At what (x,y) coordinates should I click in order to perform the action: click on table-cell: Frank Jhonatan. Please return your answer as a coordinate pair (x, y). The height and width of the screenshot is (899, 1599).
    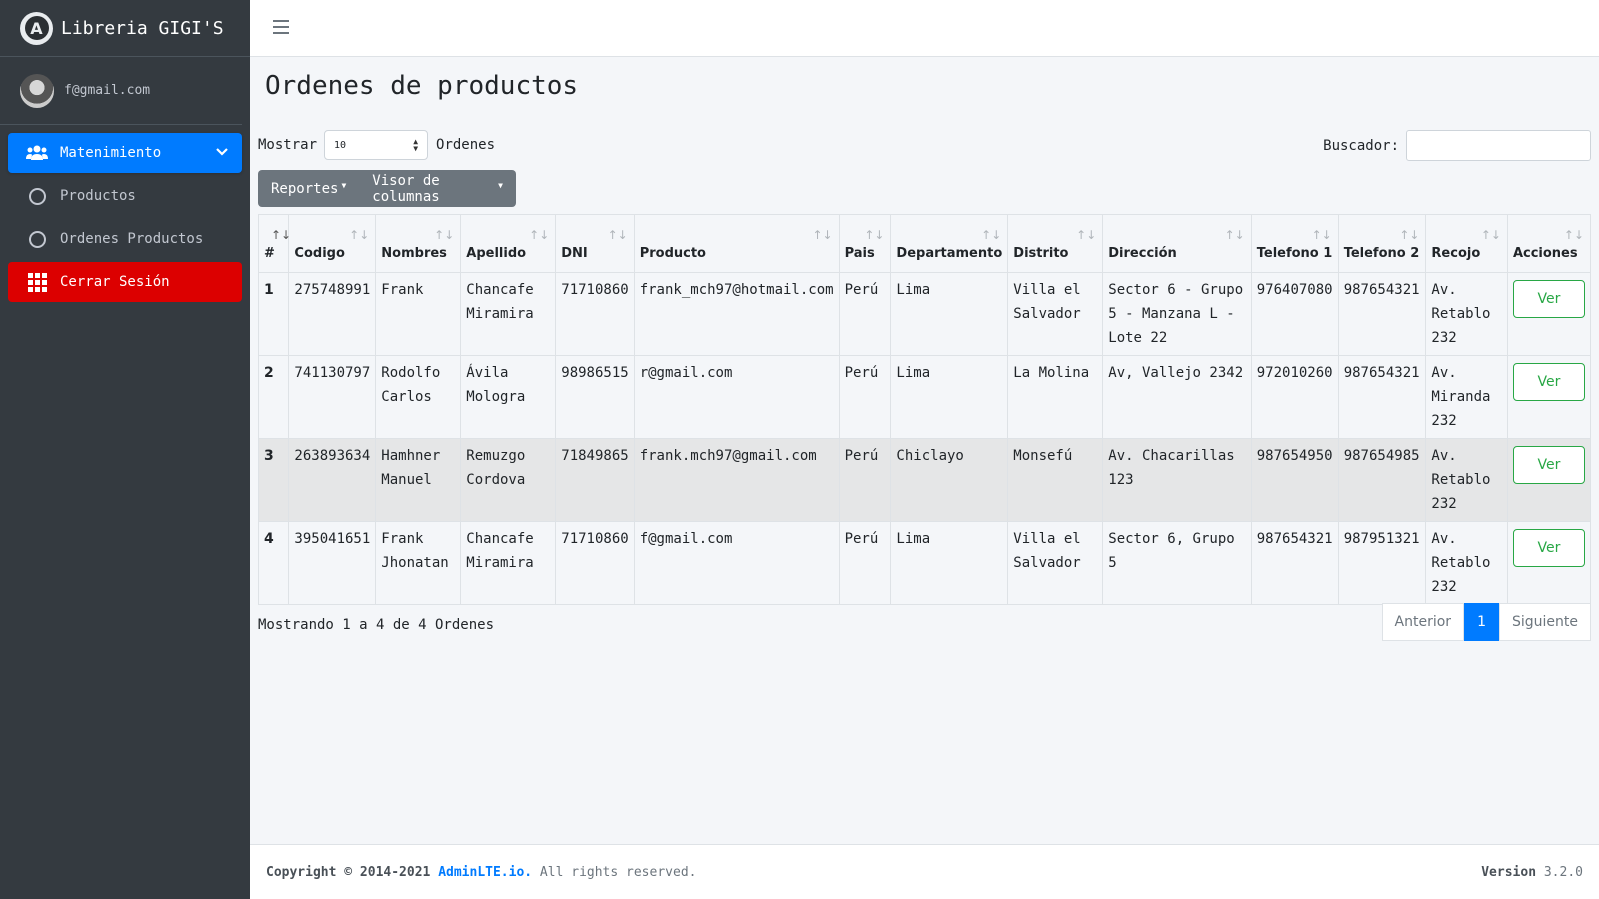
    Looking at the image, I should click on (418, 563).